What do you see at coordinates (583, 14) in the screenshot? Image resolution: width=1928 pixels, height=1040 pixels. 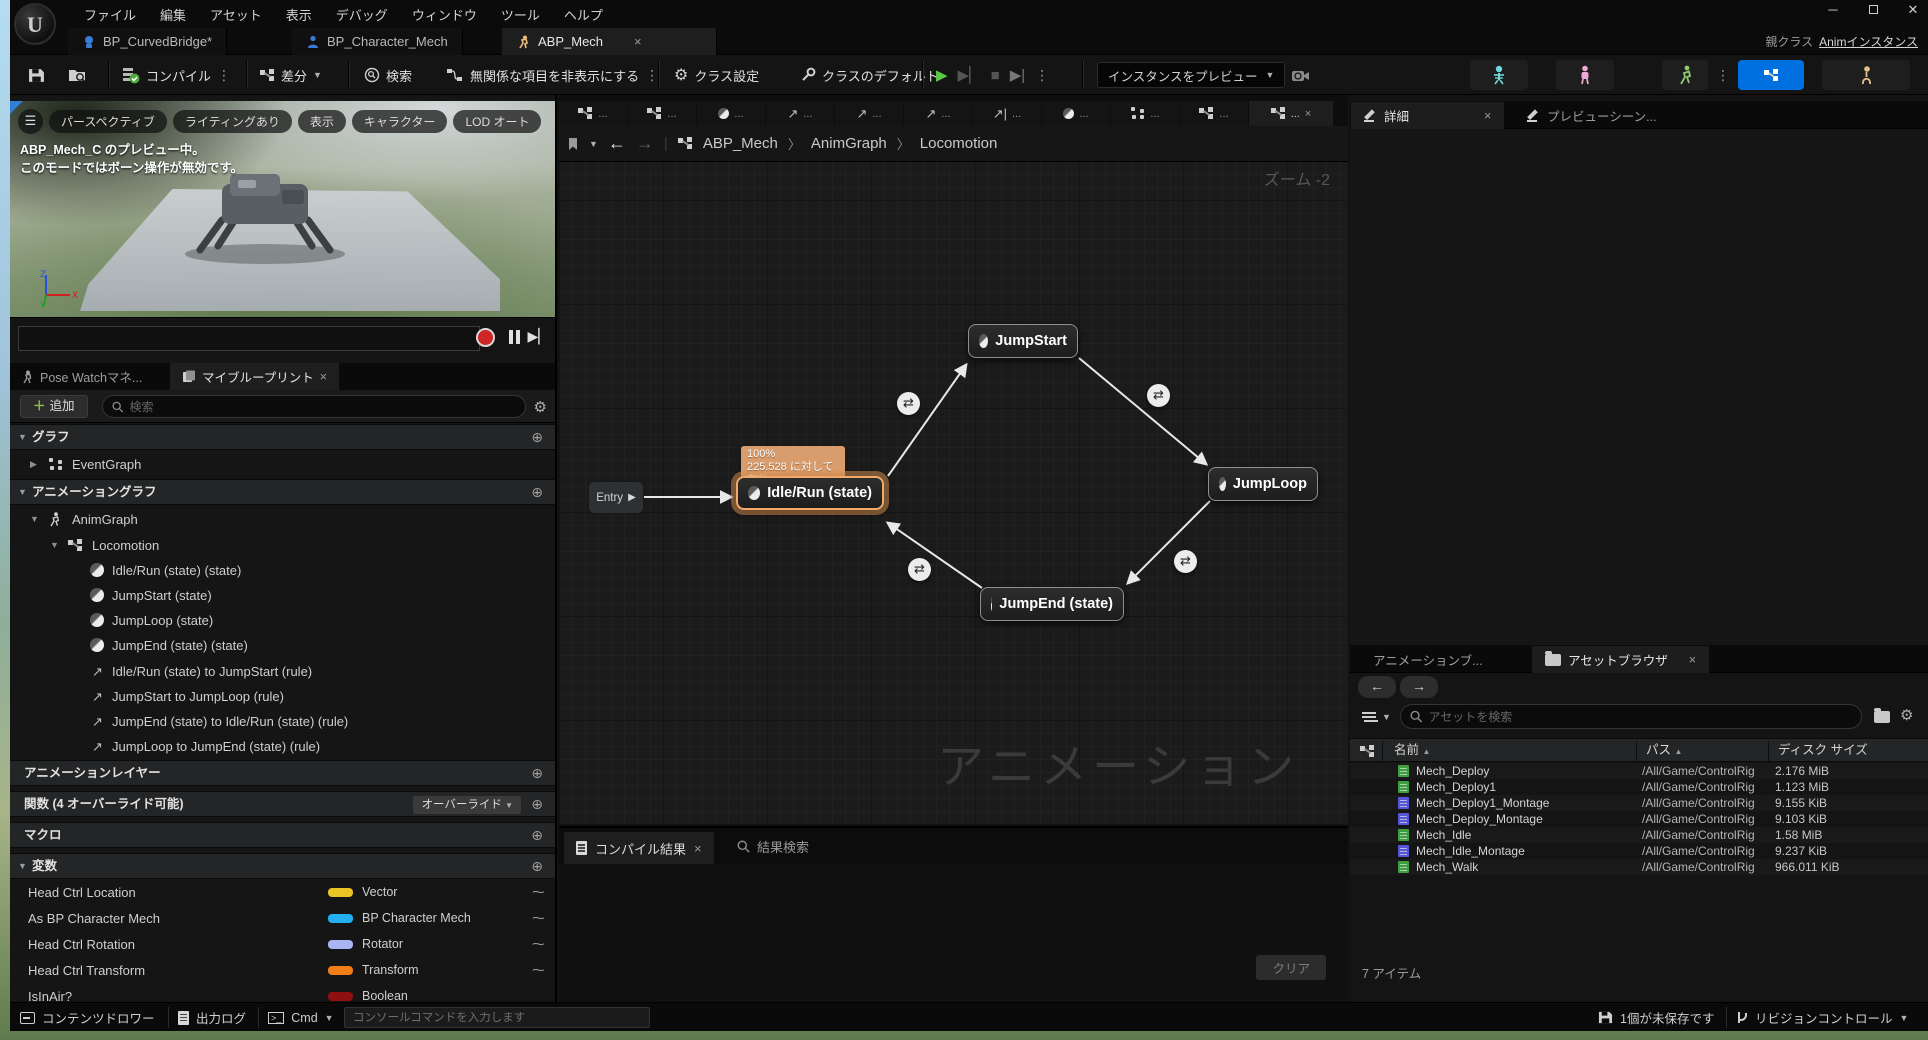 I see `menu-help: ヘルプ` at bounding box center [583, 14].